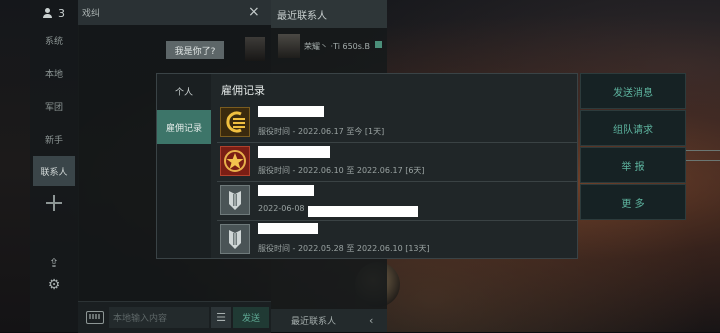  I want to click on record-detail: 服役时间 - 2022.05.28 至 2022.06.10 [13天], so click(344, 248).